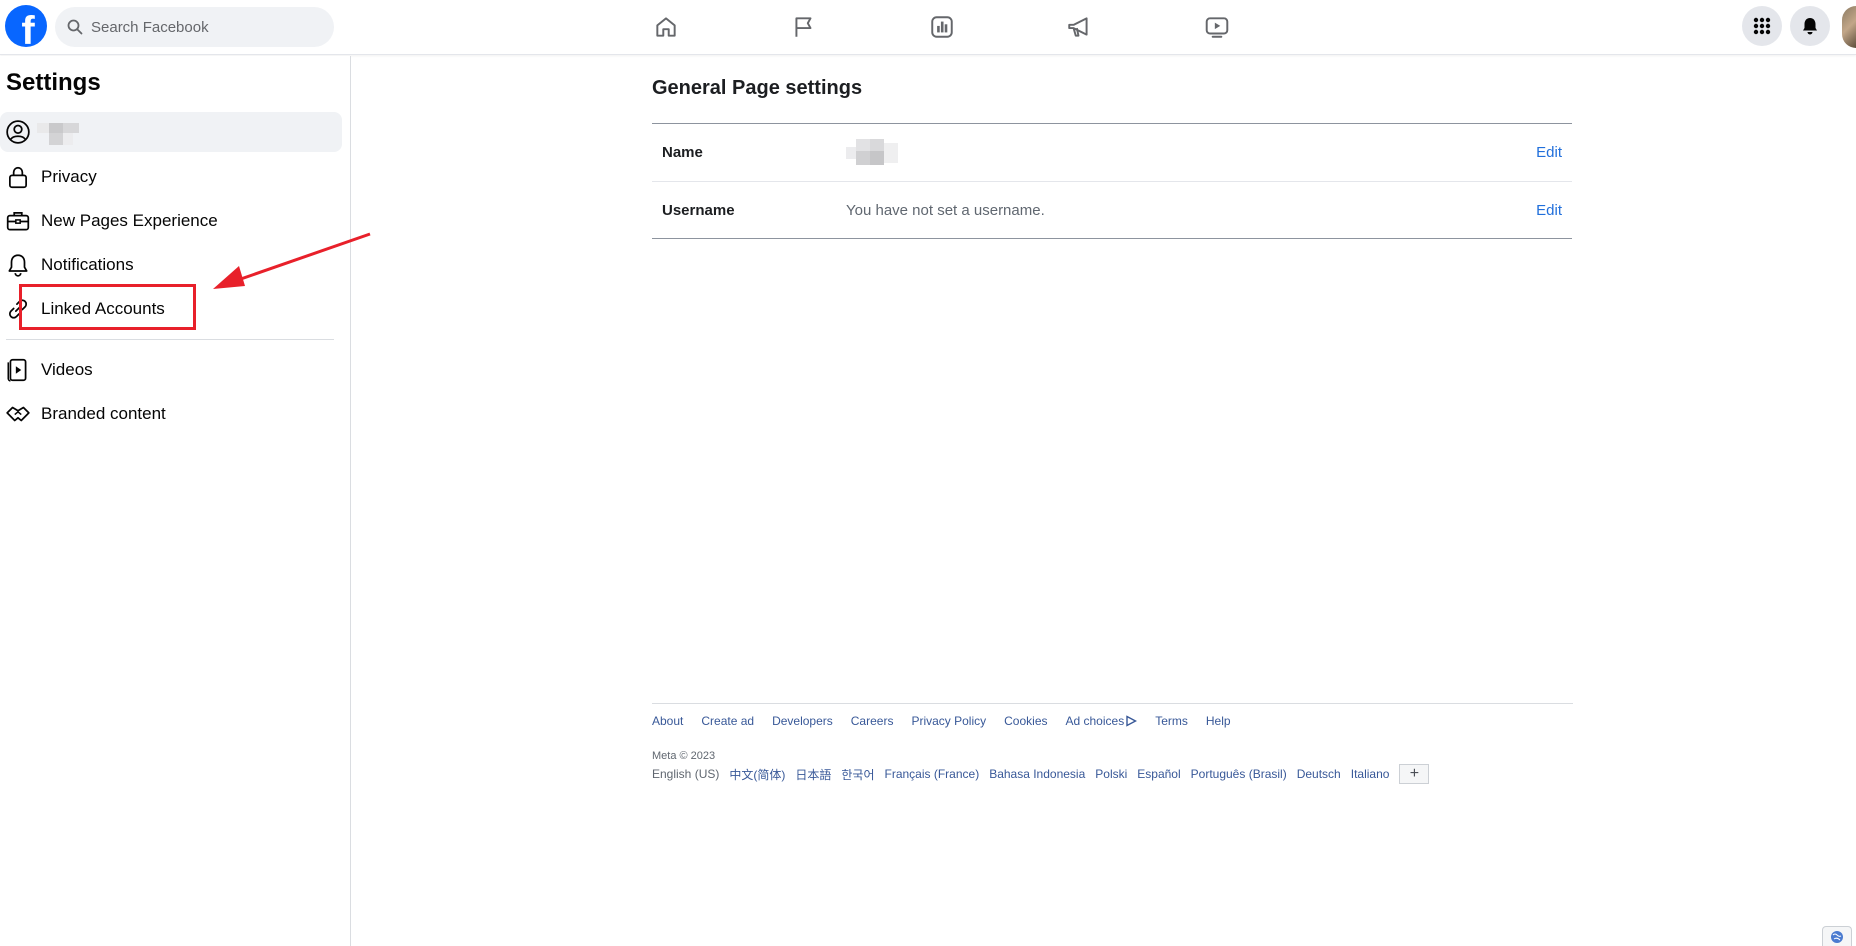  What do you see at coordinates (945, 210) in the screenshot?
I see `row-value: You have not set a username.` at bounding box center [945, 210].